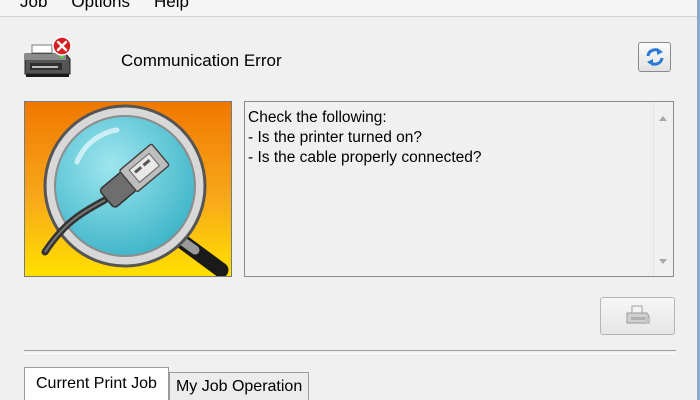 Image resolution: width=700 pixels, height=400 pixels. I want to click on menu-options: Options, so click(100, 6).